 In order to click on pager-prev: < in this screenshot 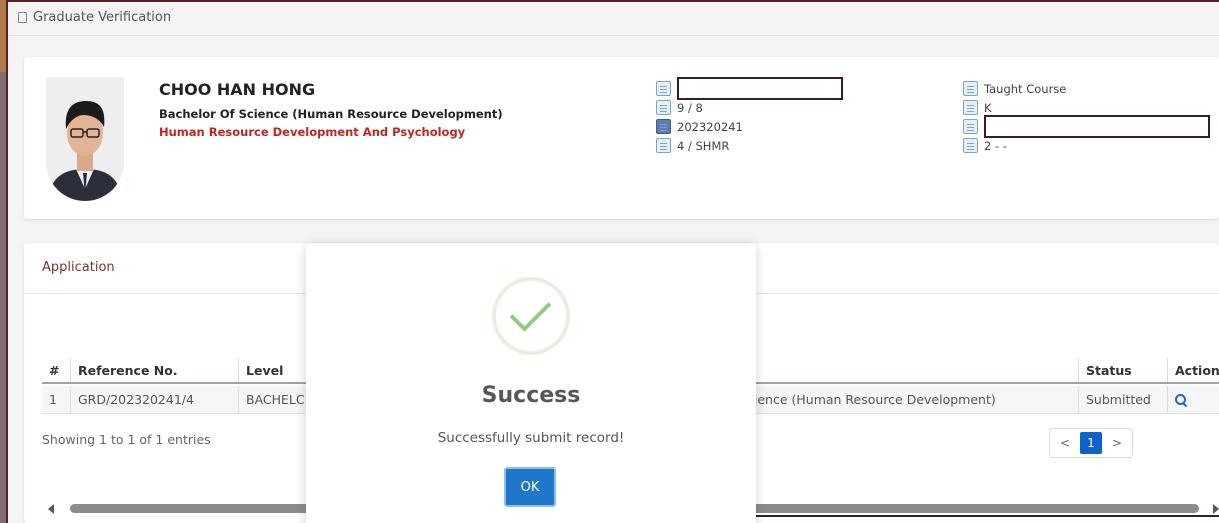, I will do `click(1065, 443)`.